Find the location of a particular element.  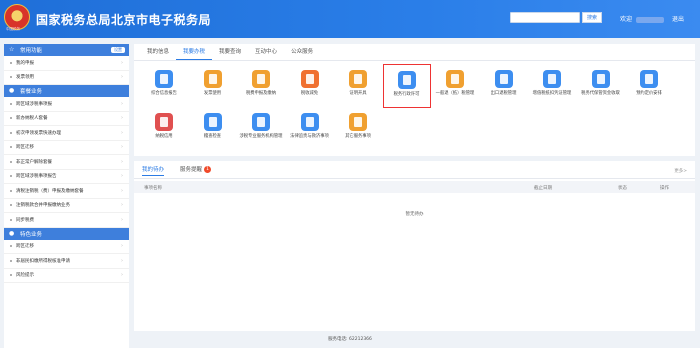

sidebar-item: 初次申领发票快速办理 › is located at coordinates (66, 133).